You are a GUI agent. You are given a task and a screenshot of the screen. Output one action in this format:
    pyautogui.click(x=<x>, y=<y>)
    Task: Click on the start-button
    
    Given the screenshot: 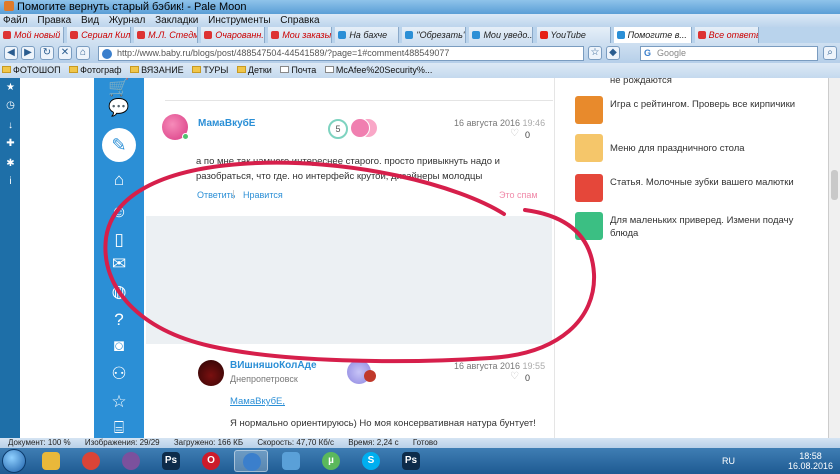 What is the action you would take?
    pyautogui.click(x=14, y=461)
    